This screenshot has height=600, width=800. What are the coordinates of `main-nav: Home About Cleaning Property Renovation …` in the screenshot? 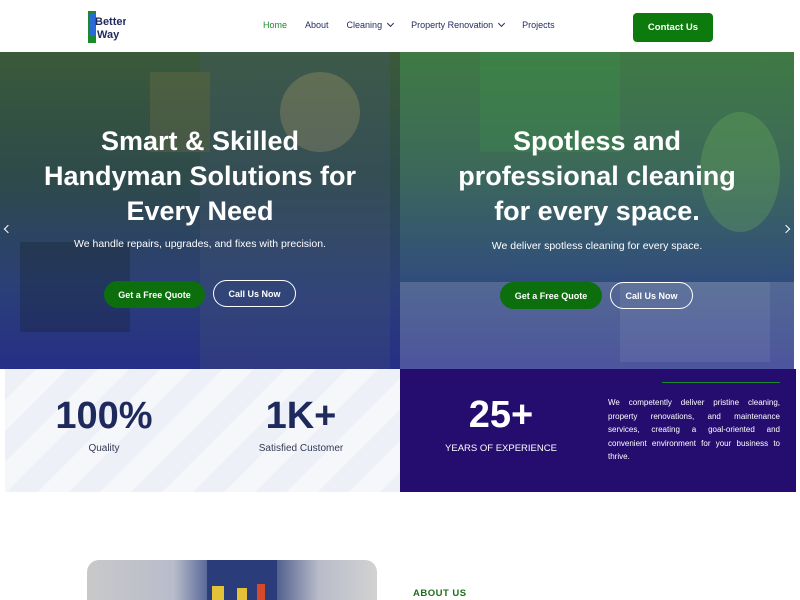 It's located at (418, 24).